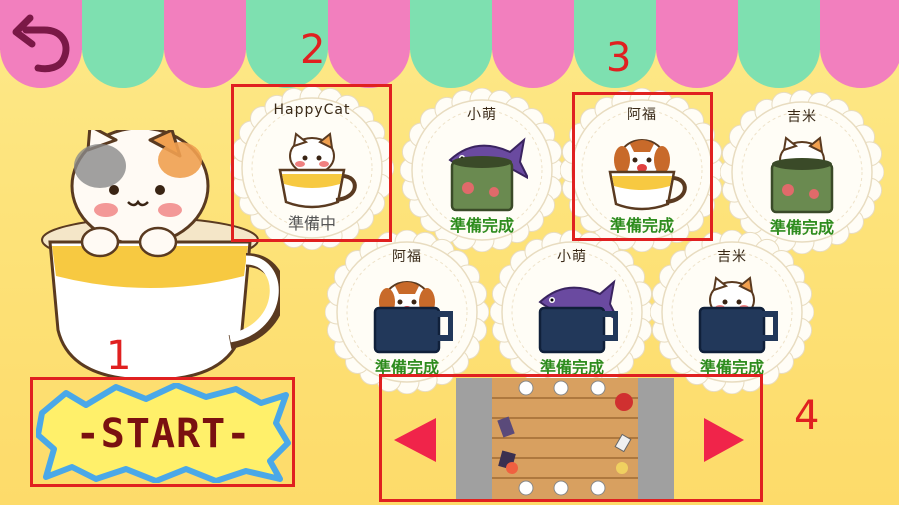  What do you see at coordinates (413, 317) in the screenshot?
I see `dog-in-navy-mug-icon` at bounding box center [413, 317].